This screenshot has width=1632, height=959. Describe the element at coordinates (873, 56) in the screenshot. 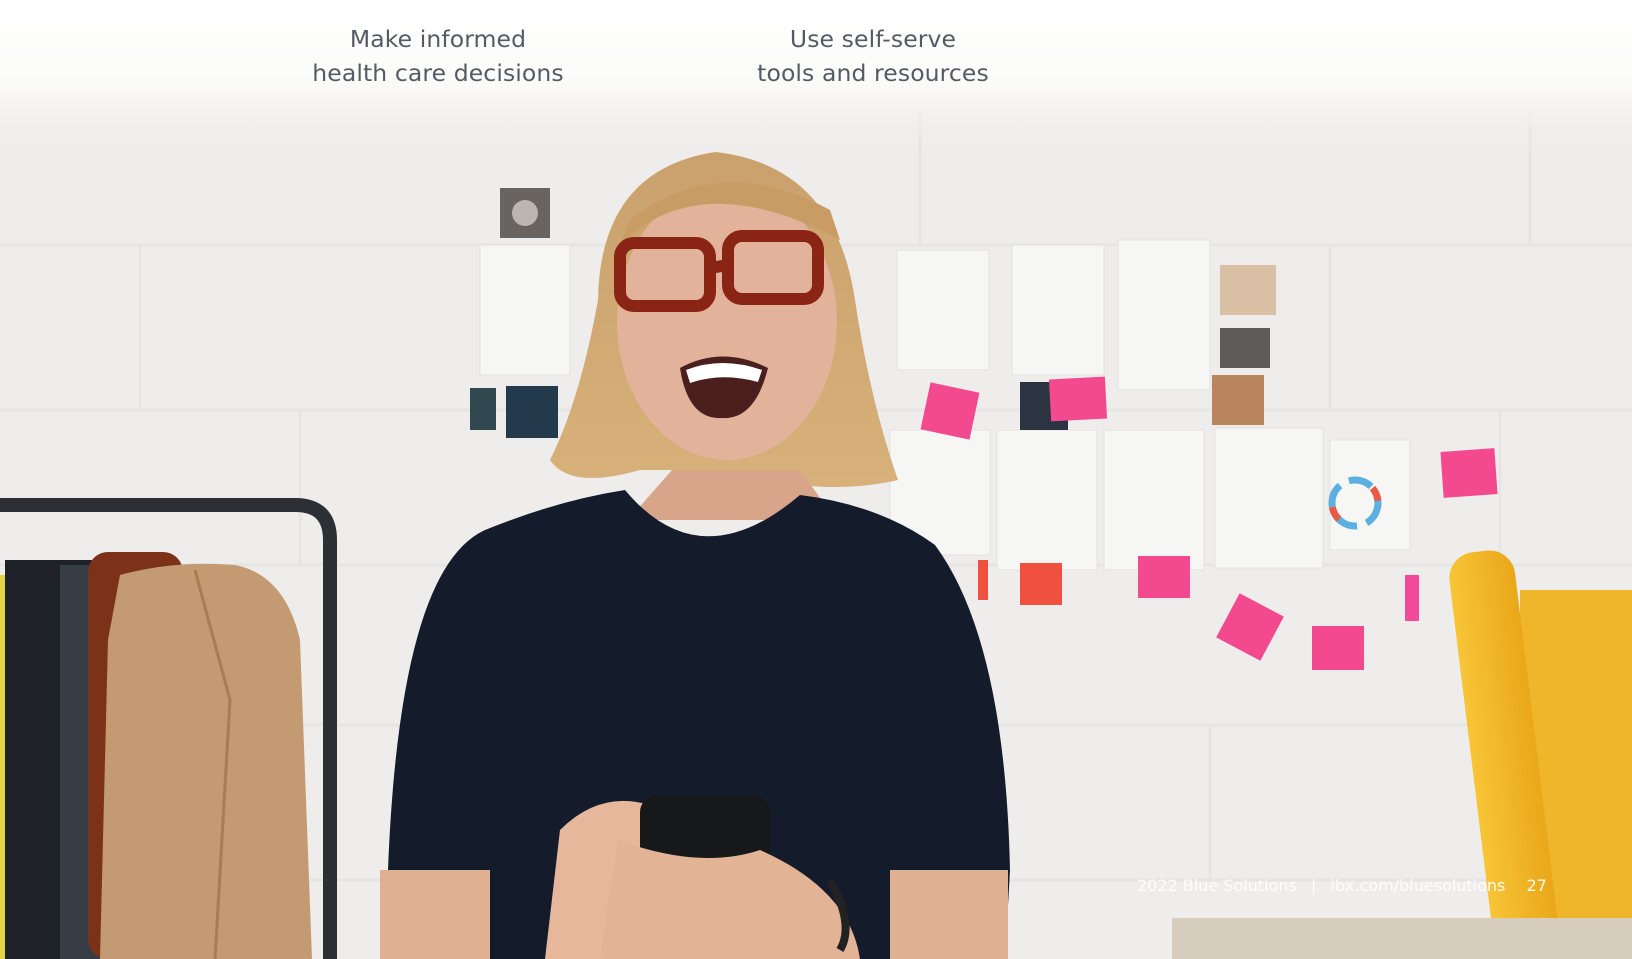

I see `caption-self-serve-tools: Use self-serve tools and resources` at that location.